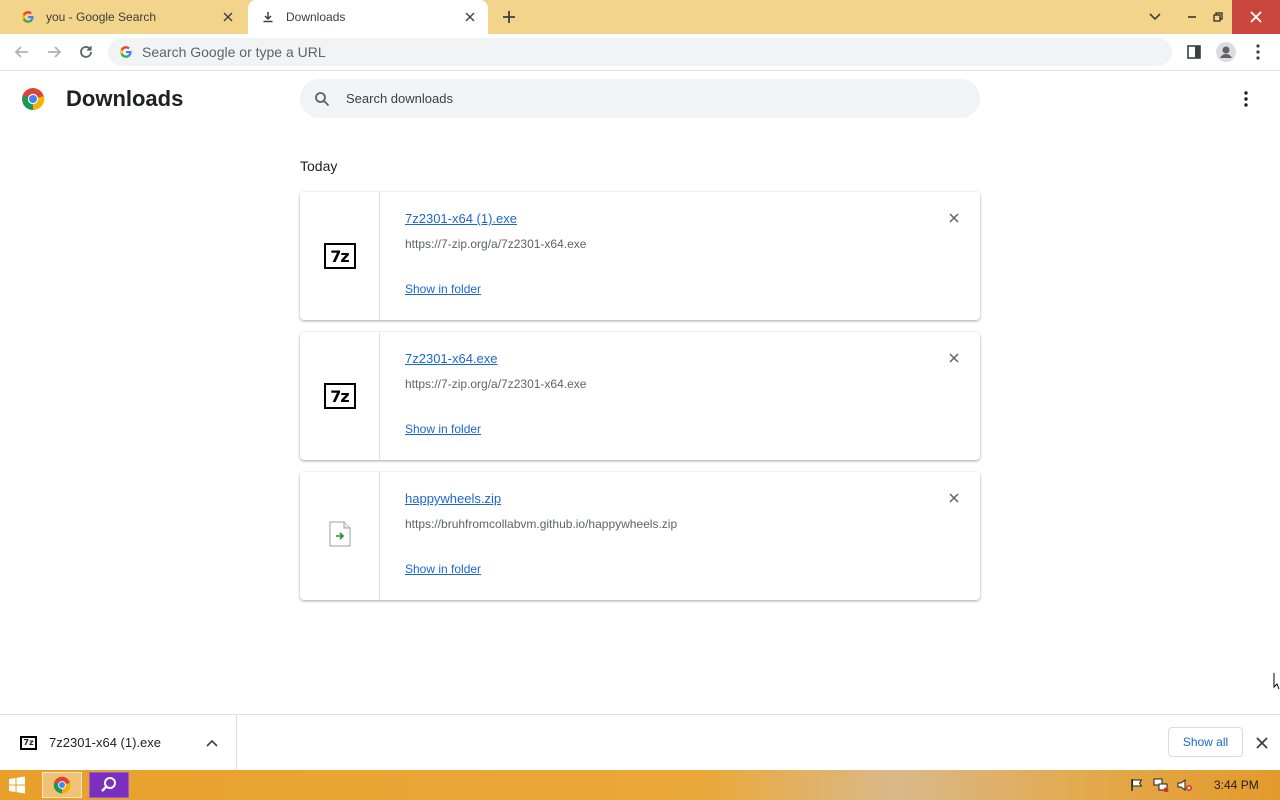 This screenshot has height=800, width=1280. I want to click on tab-google-search: you - Google Search, so click(127, 17).